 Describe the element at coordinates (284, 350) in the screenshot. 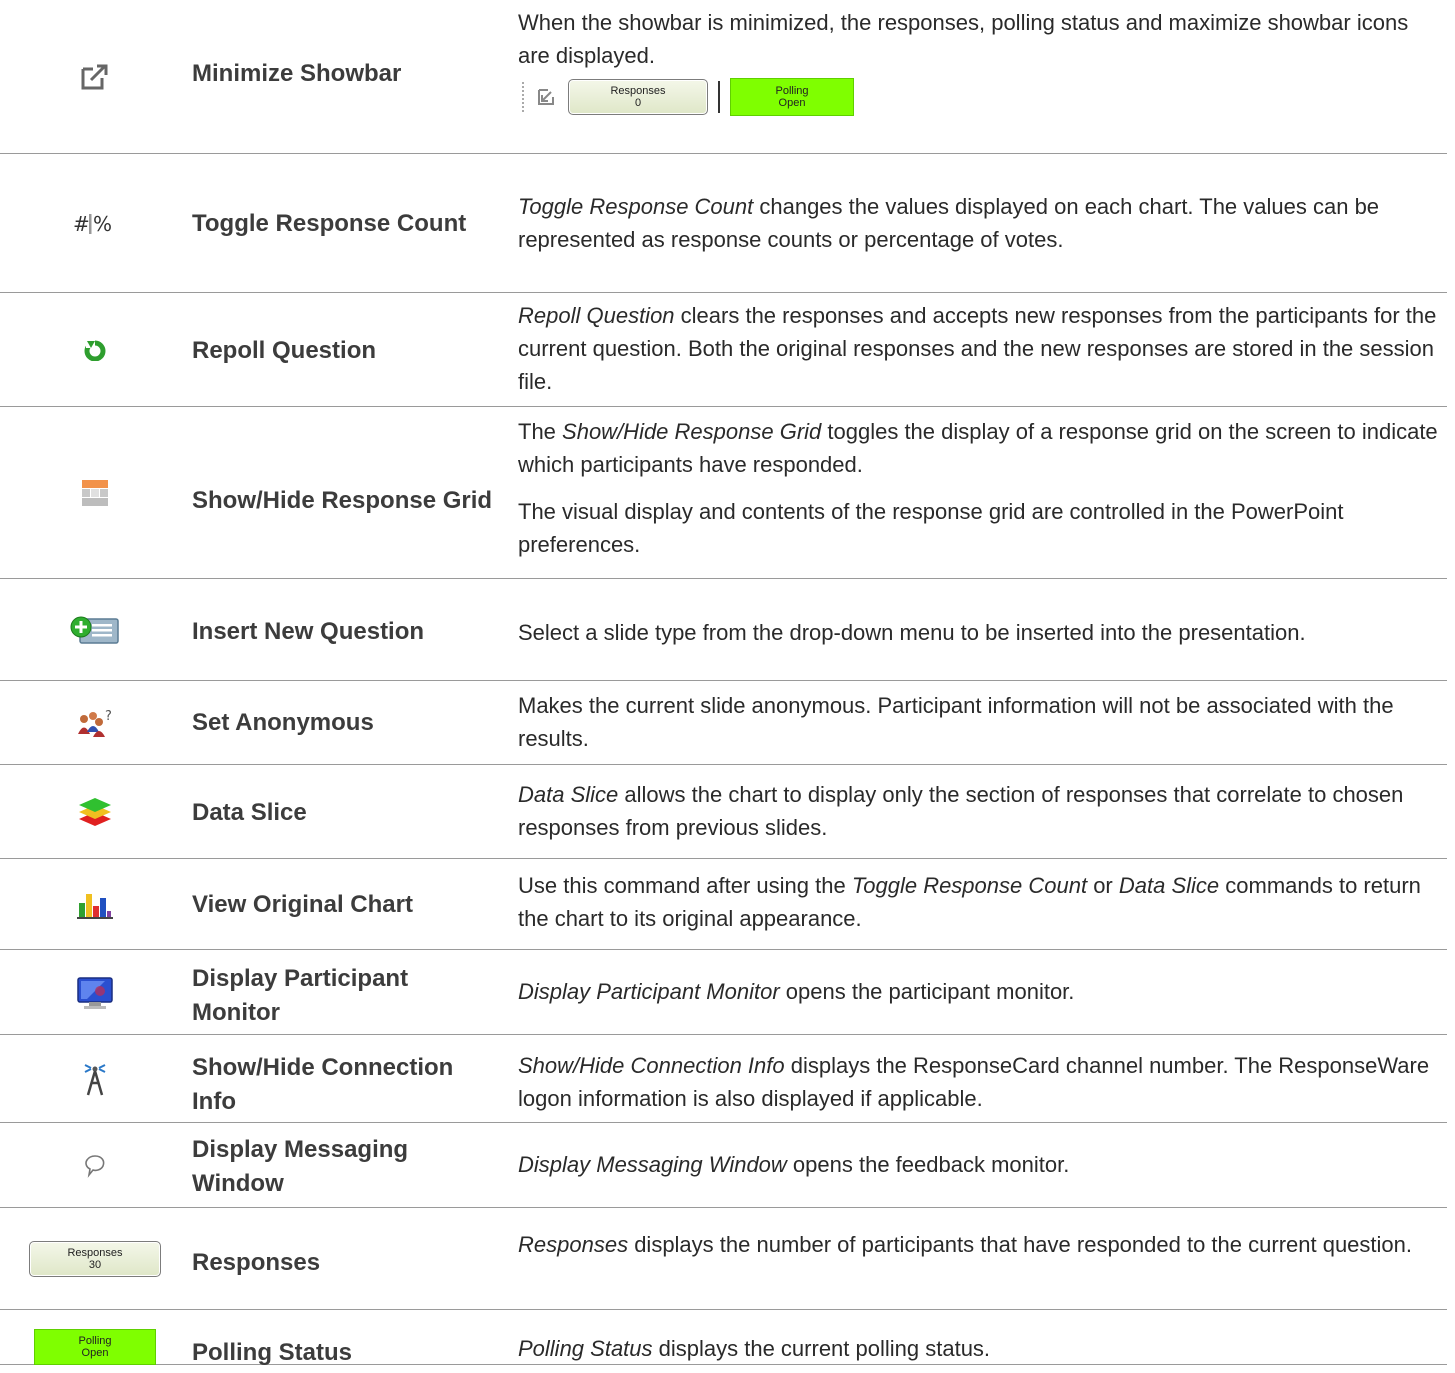

I see `command-name: Repoll Question` at that location.